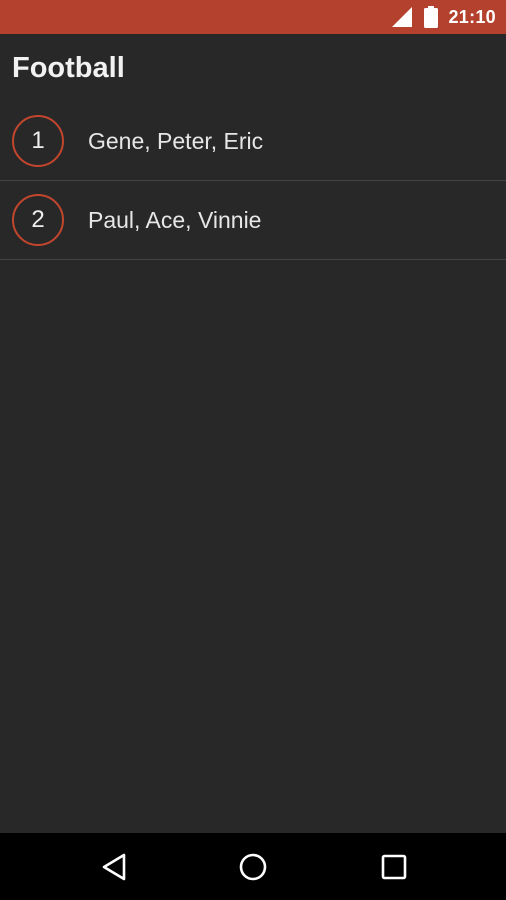 The height and width of the screenshot is (900, 506). I want to click on team-row: 1 Gene, Peter, Eric, so click(253, 141).